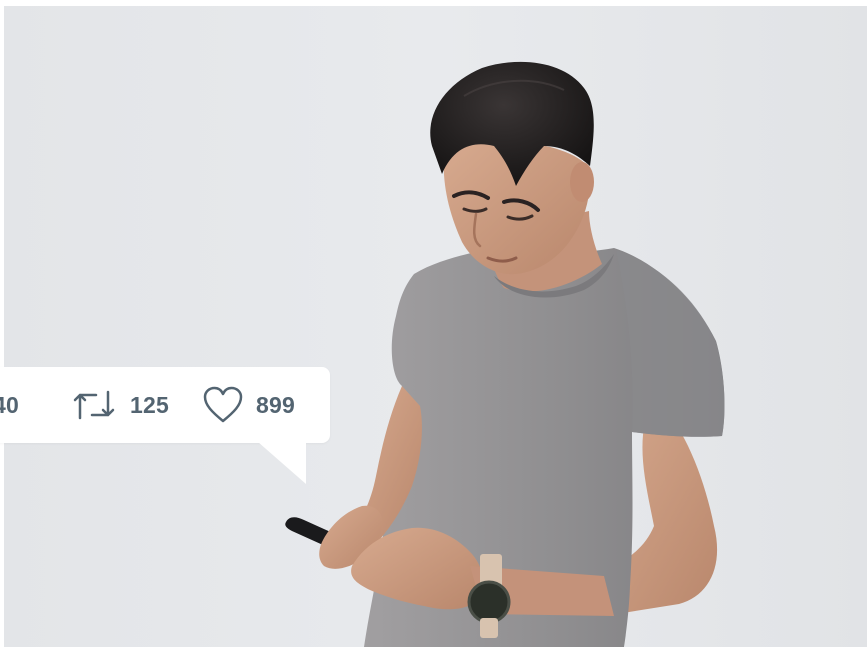 The image size is (867, 647). Describe the element at coordinates (149, 404) in the screenshot. I see `retweets-count: 125` at that location.